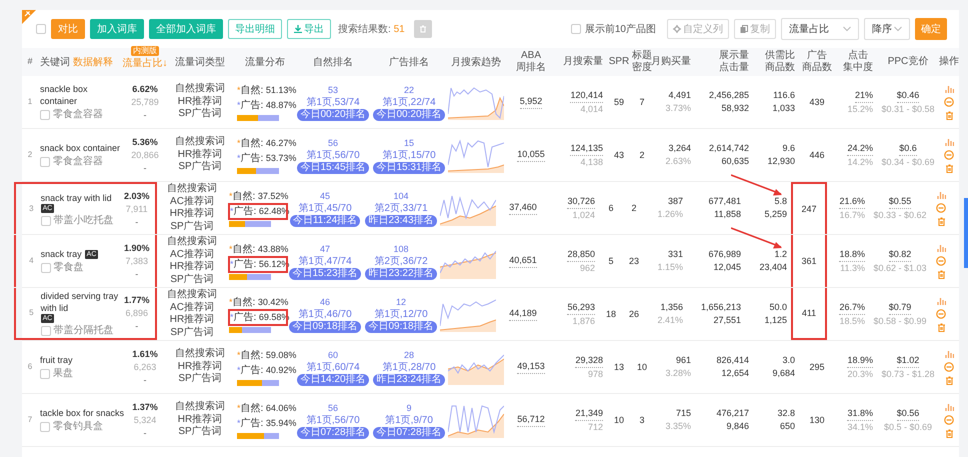 The height and width of the screenshot is (457, 968). I want to click on traffic-distribution-text: *自然: 30.42%, so click(258, 303).